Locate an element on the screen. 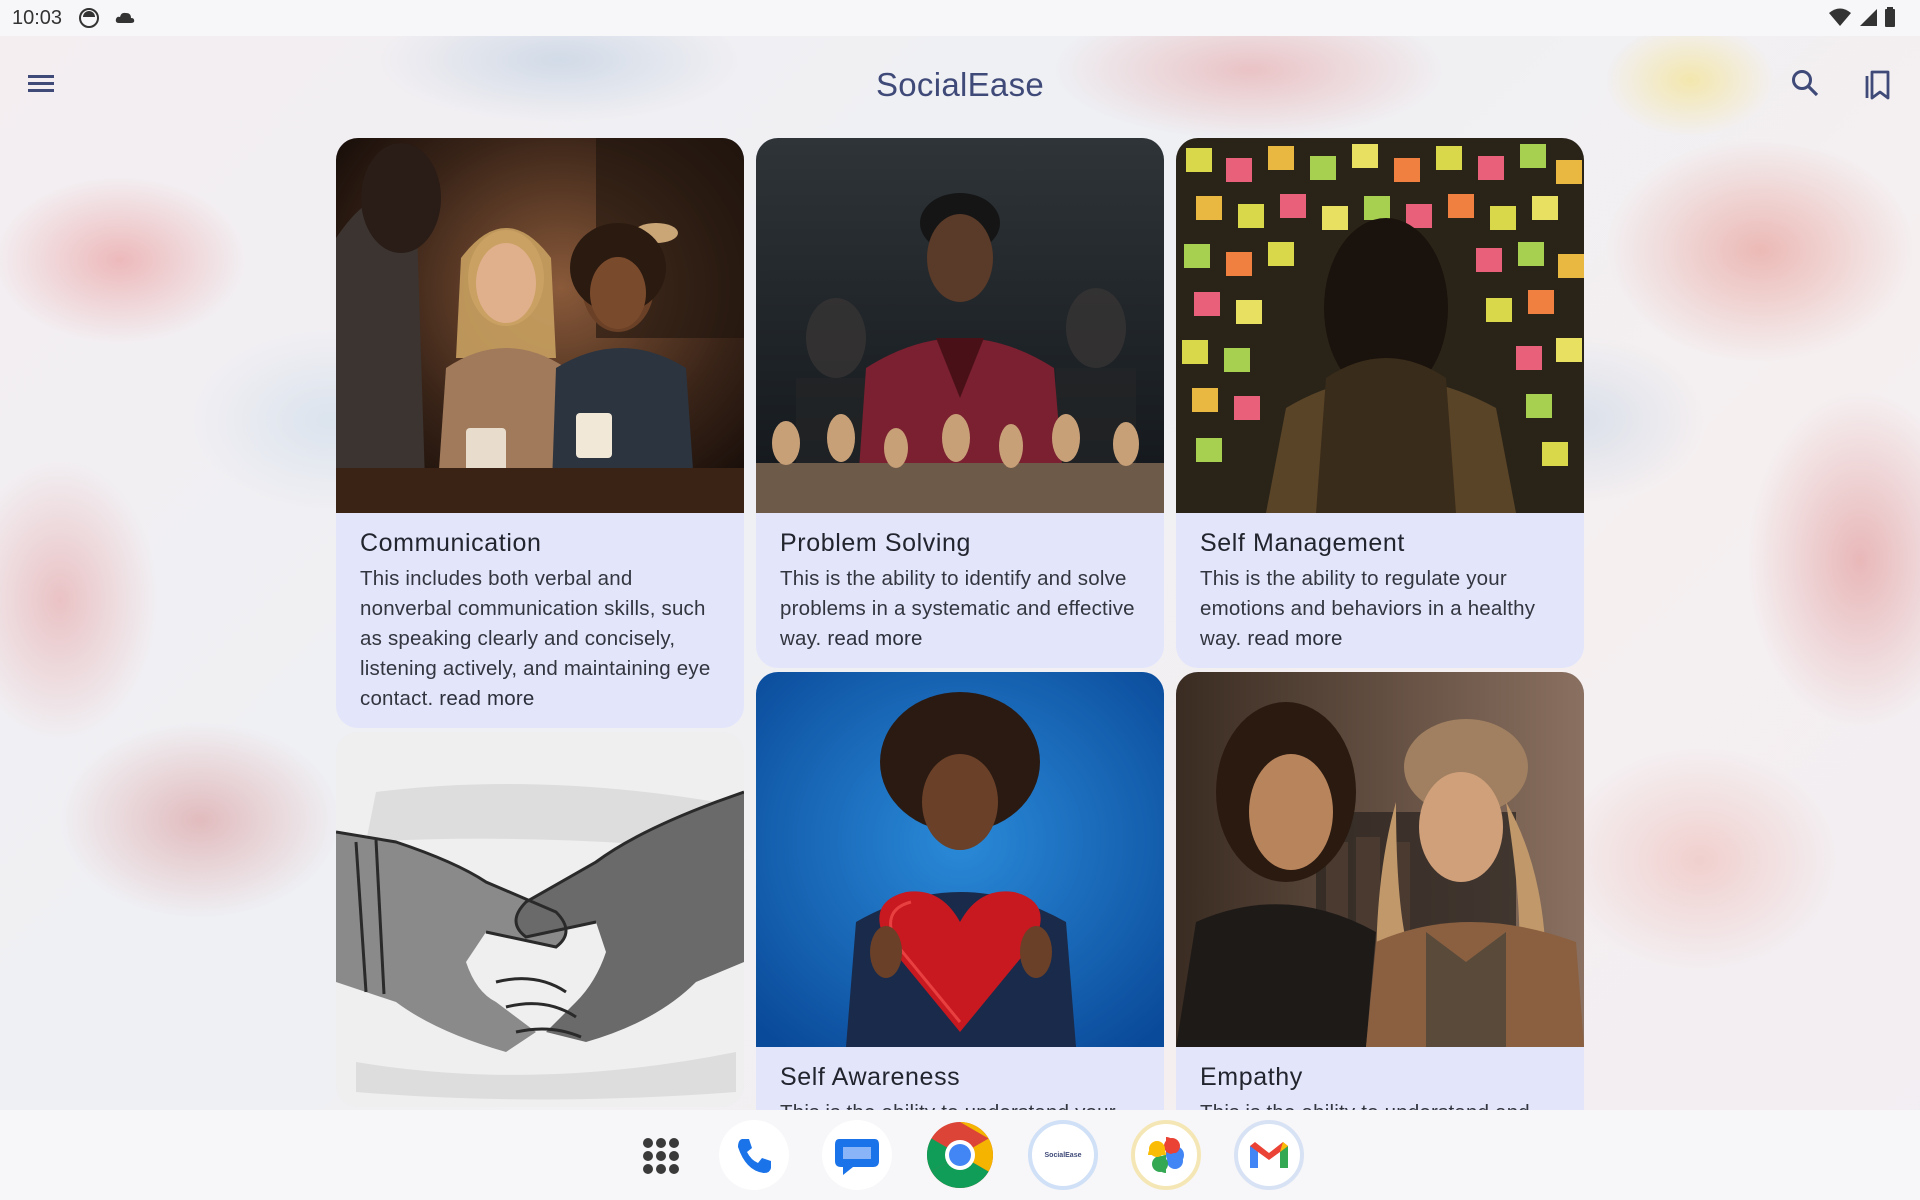  app-title: SocialEase is located at coordinates (960, 84).